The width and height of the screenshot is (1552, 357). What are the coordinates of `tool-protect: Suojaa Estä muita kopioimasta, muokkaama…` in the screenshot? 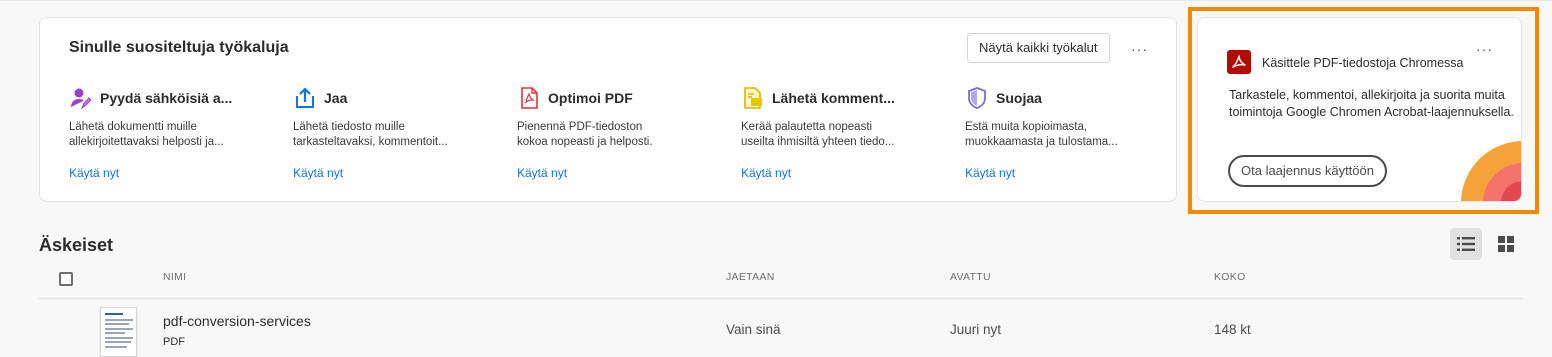 It's located at (1070, 133).